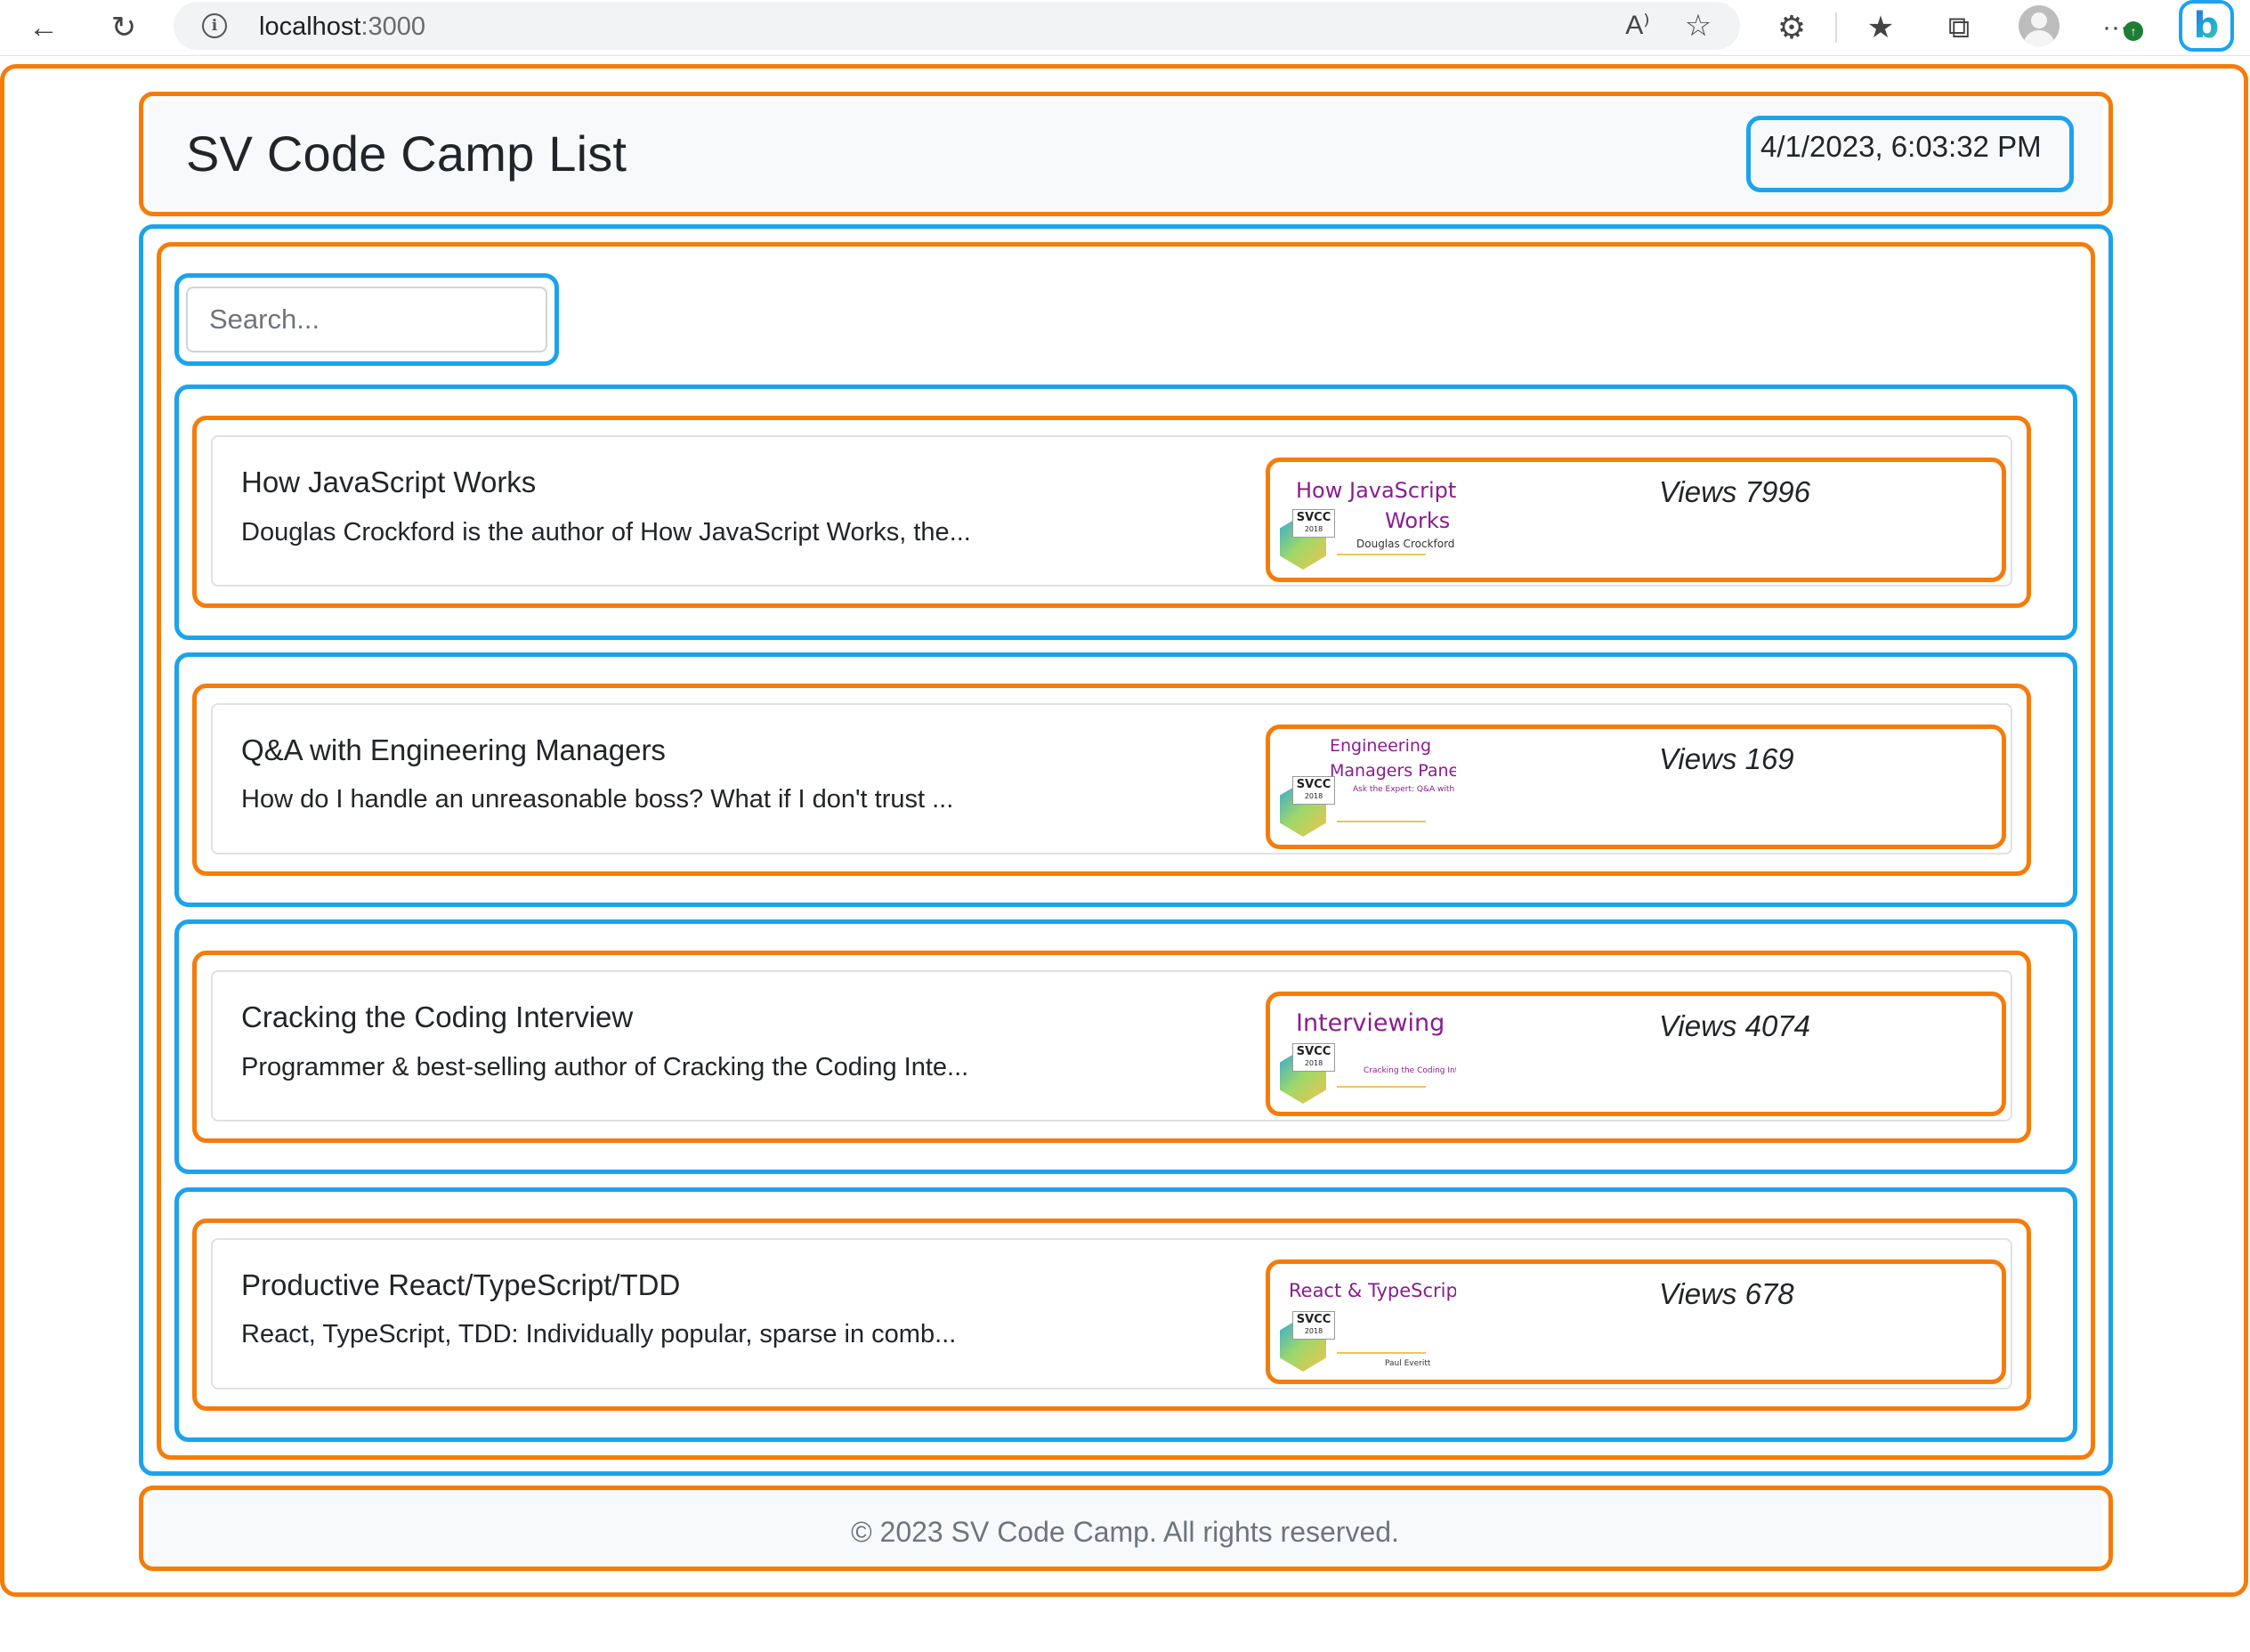  What do you see at coordinates (2040, 25) in the screenshot?
I see `profile-icon` at bounding box center [2040, 25].